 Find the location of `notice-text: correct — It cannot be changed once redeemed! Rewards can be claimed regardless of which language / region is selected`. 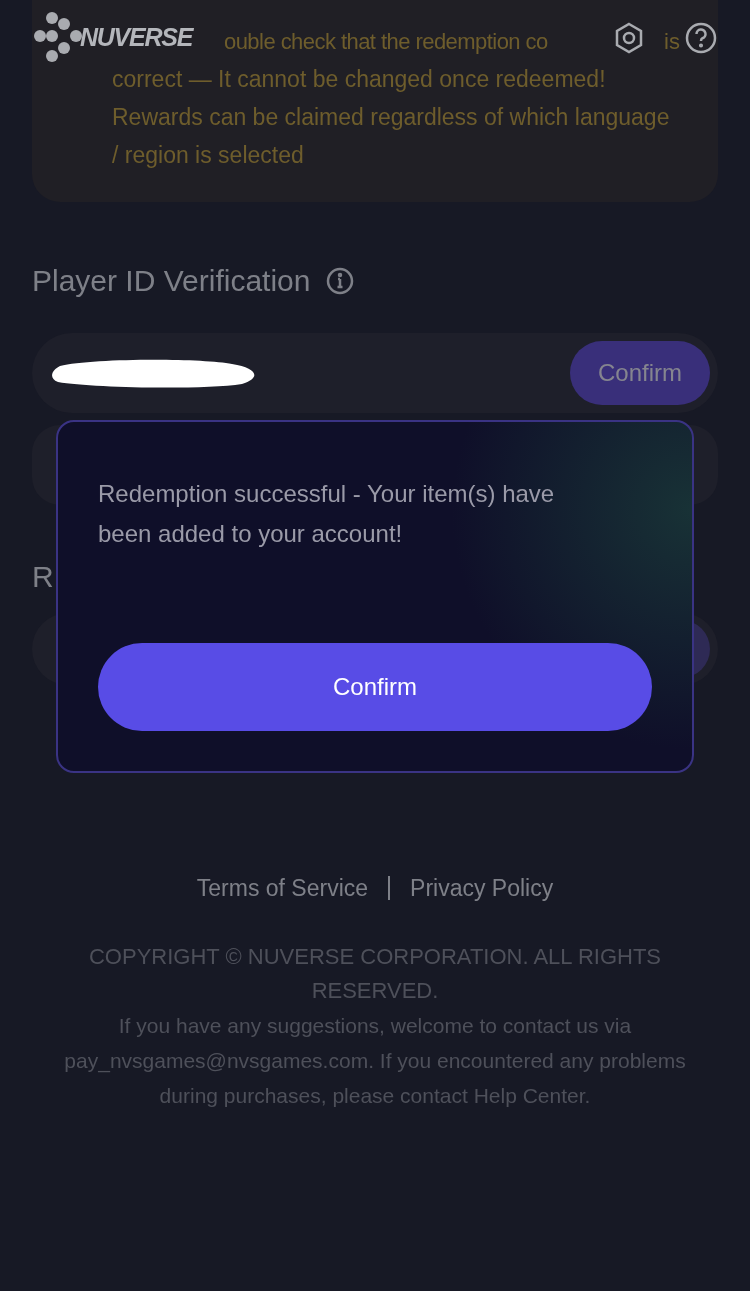

notice-text: correct — It cannot be changed once redeemed! Rewards can be claimed regardless of which language / region is selected is located at coordinates (391, 117).